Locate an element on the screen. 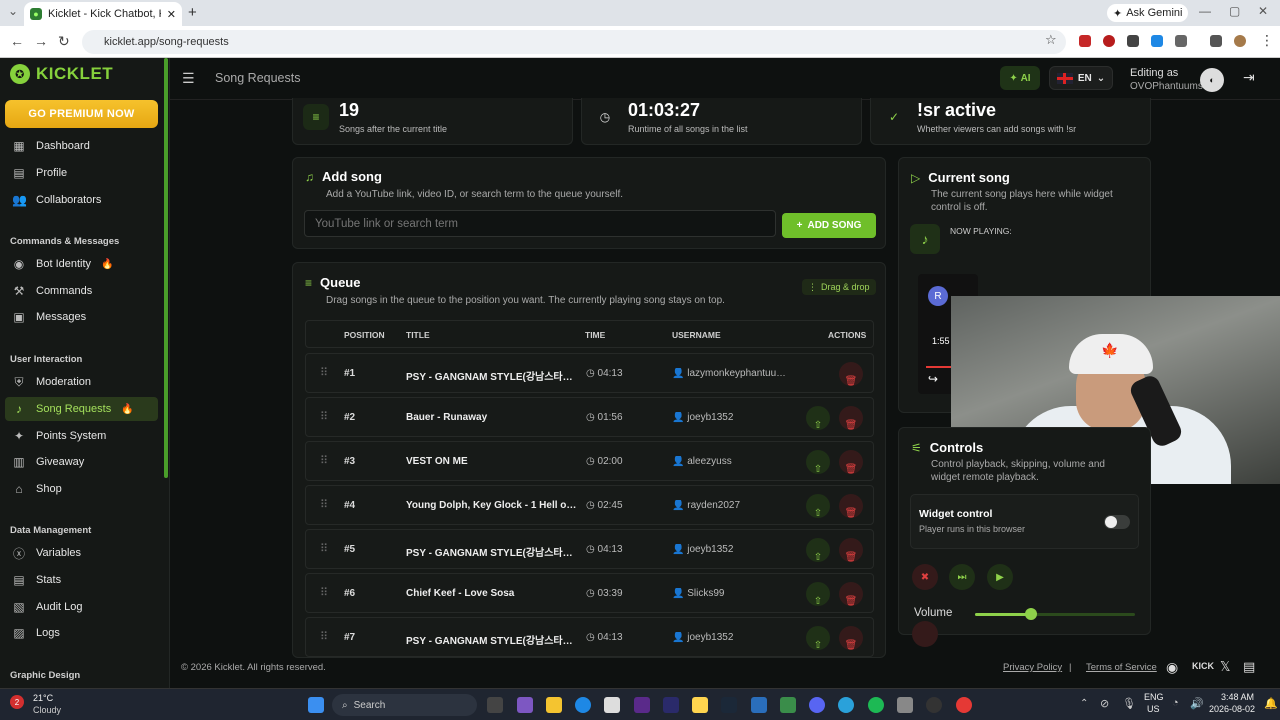 Image resolution: width=1280 pixels, height=720 pixels. sidebar-scrollbar is located at coordinates (166, 268).